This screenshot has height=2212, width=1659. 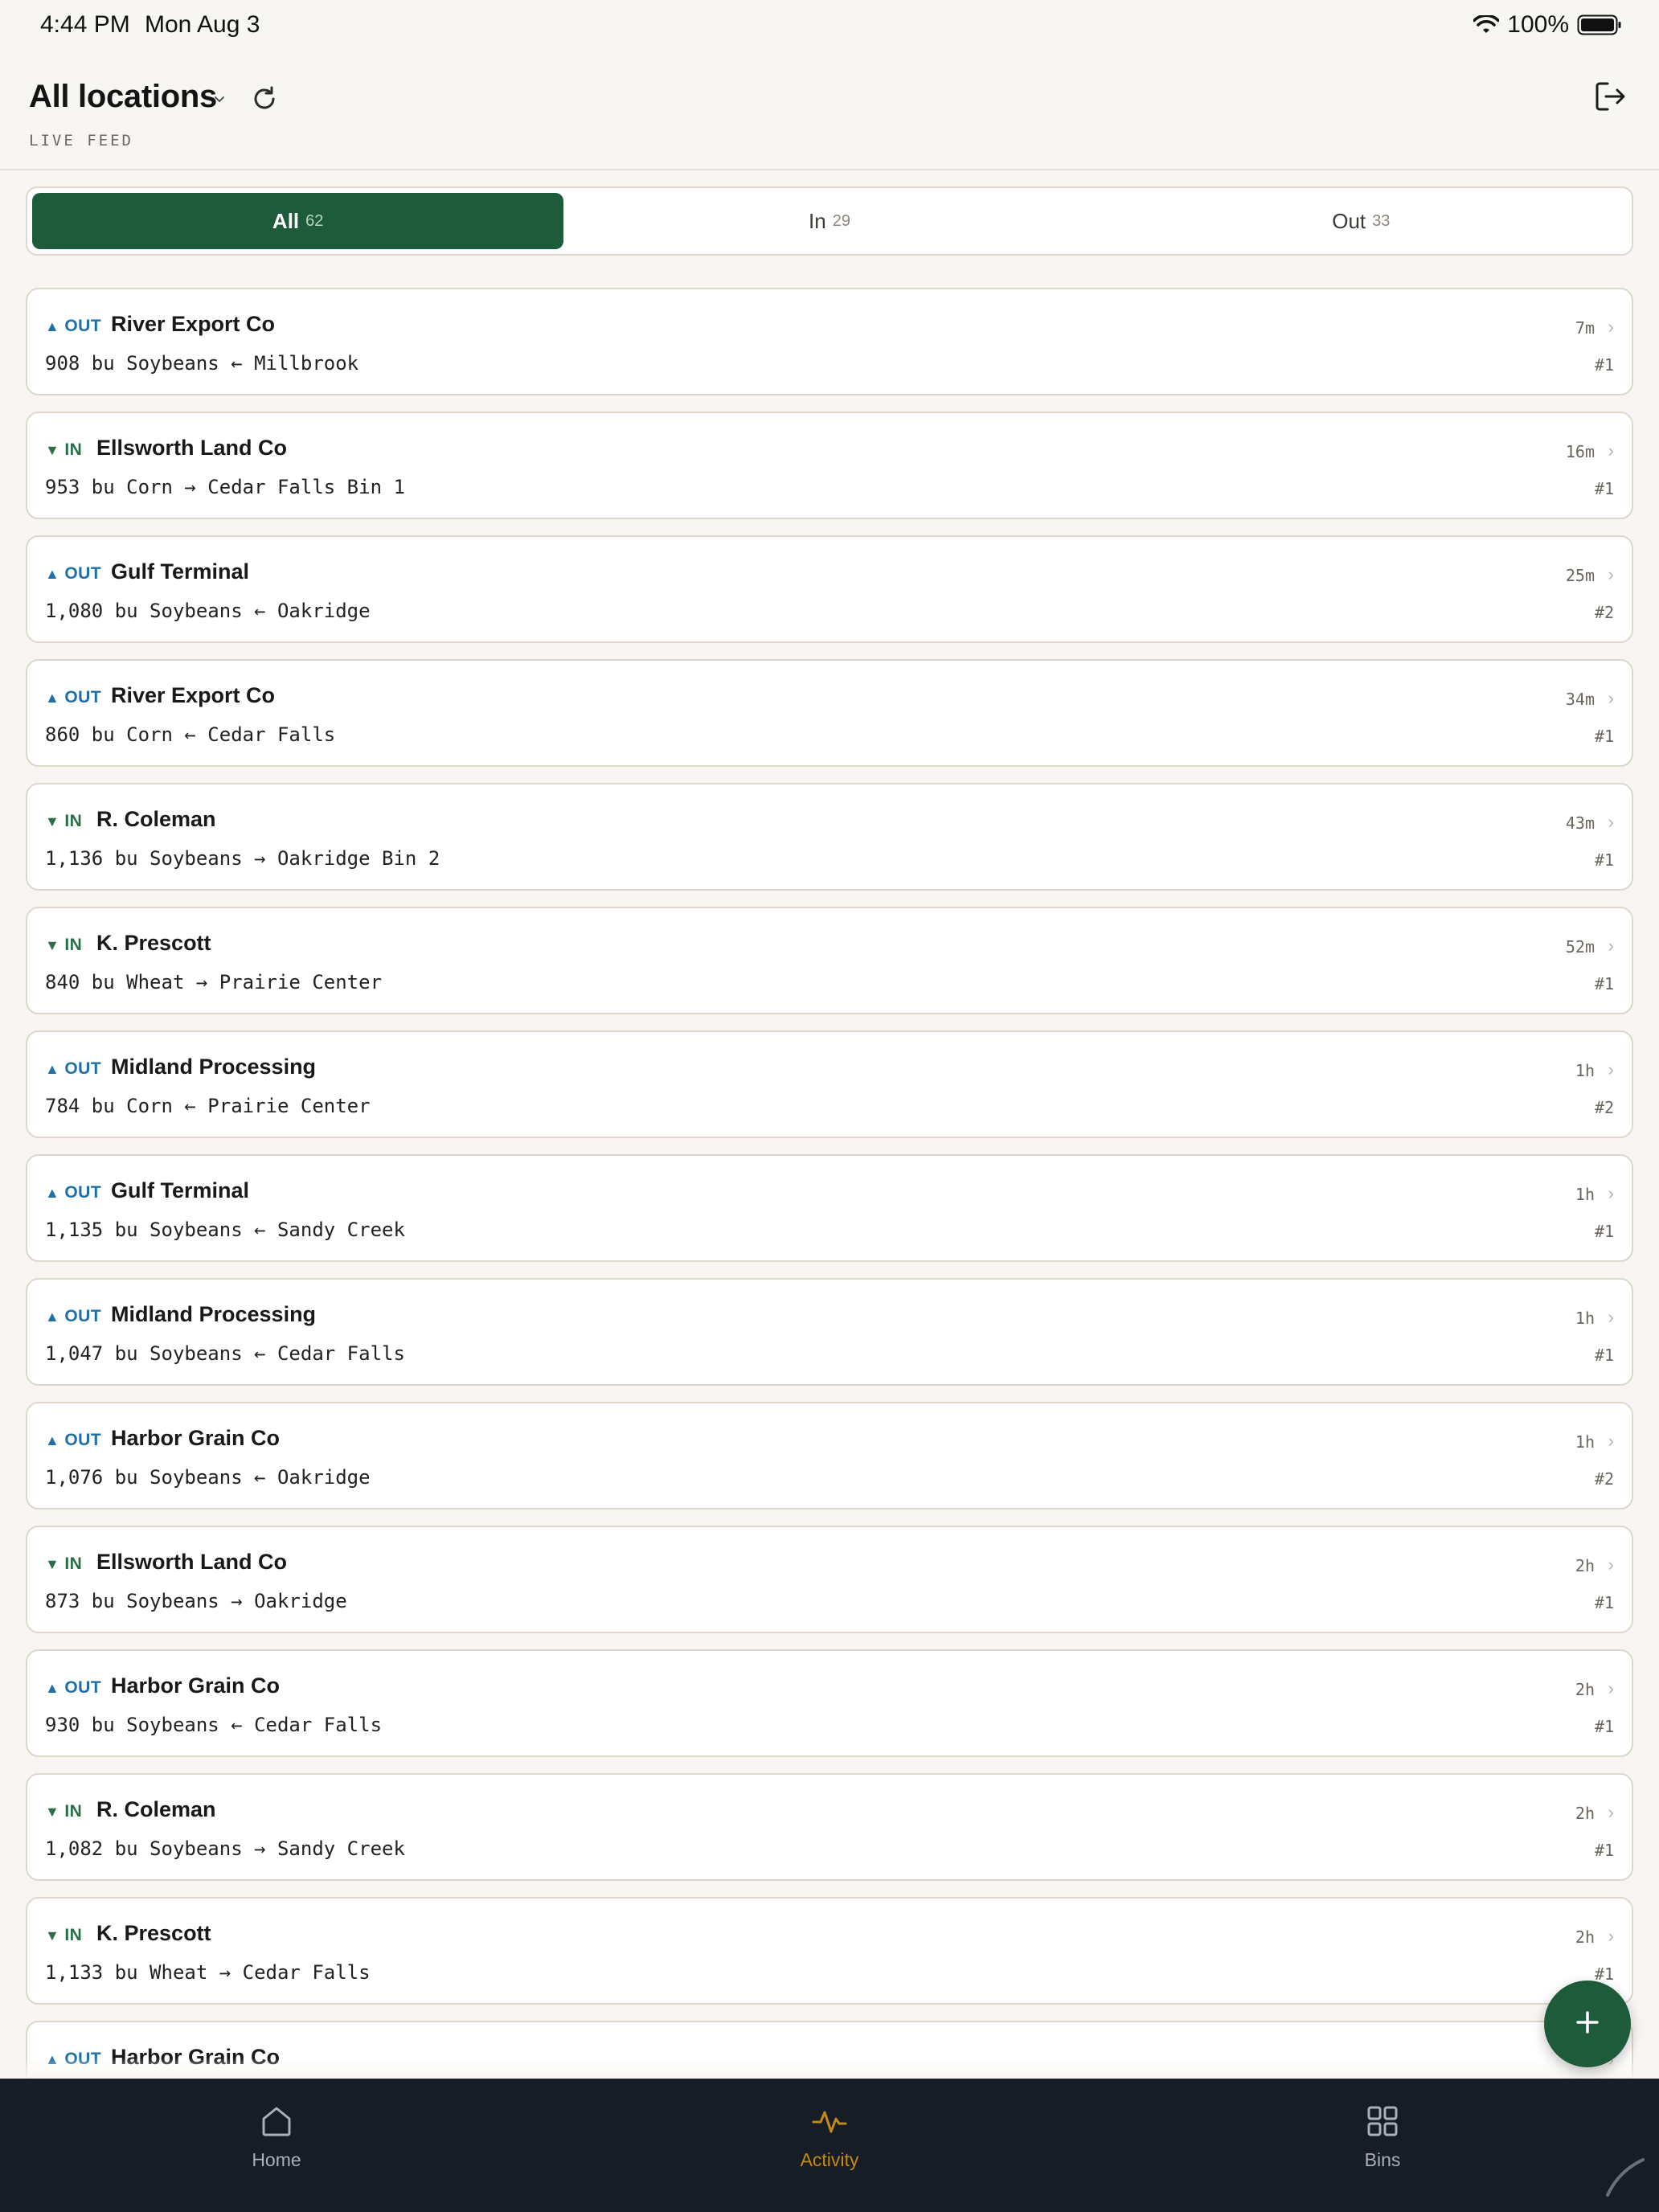 I want to click on add-entry-button, so click(x=1587, y=2024).